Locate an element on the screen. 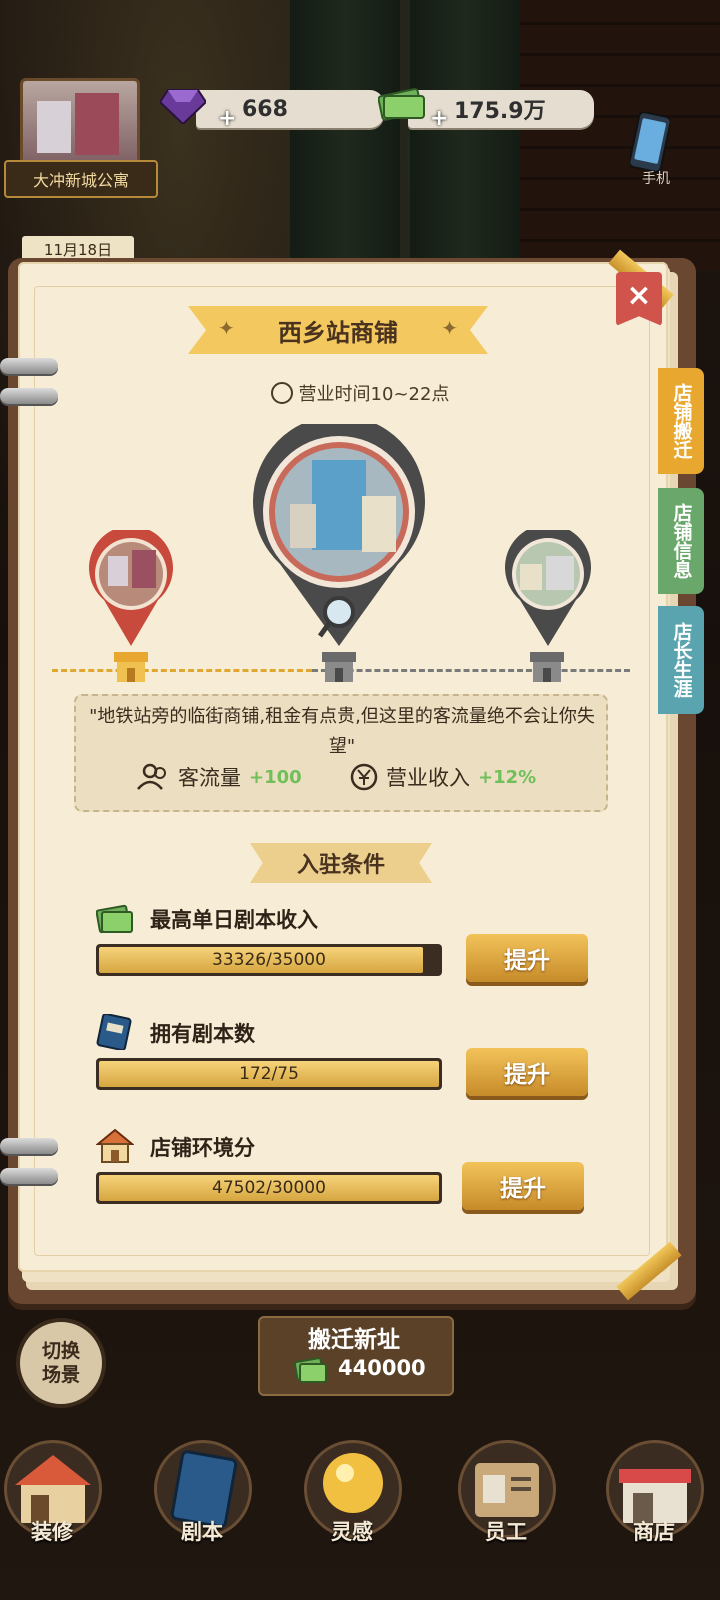 The width and height of the screenshot is (720, 1600). requirement-label: 最高单日剧本收入 is located at coordinates (234, 920).